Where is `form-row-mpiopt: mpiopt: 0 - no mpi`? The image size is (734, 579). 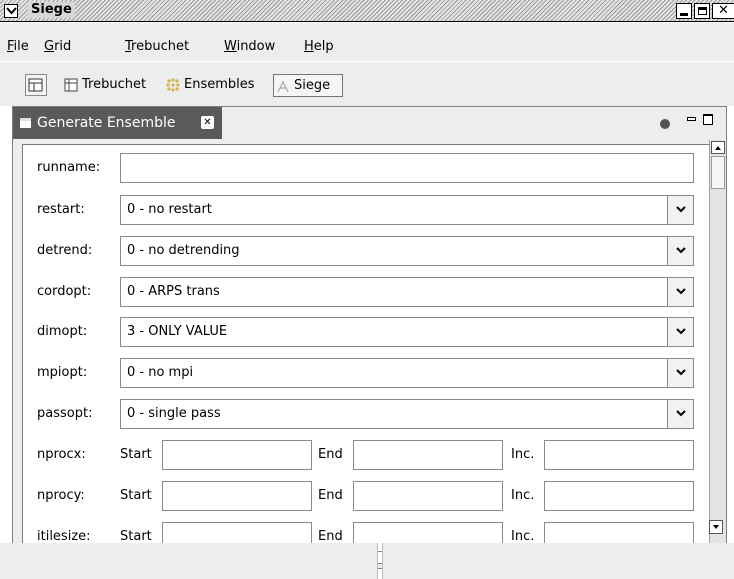 form-row-mpiopt: mpiopt: 0 - no mpi is located at coordinates (366, 373).